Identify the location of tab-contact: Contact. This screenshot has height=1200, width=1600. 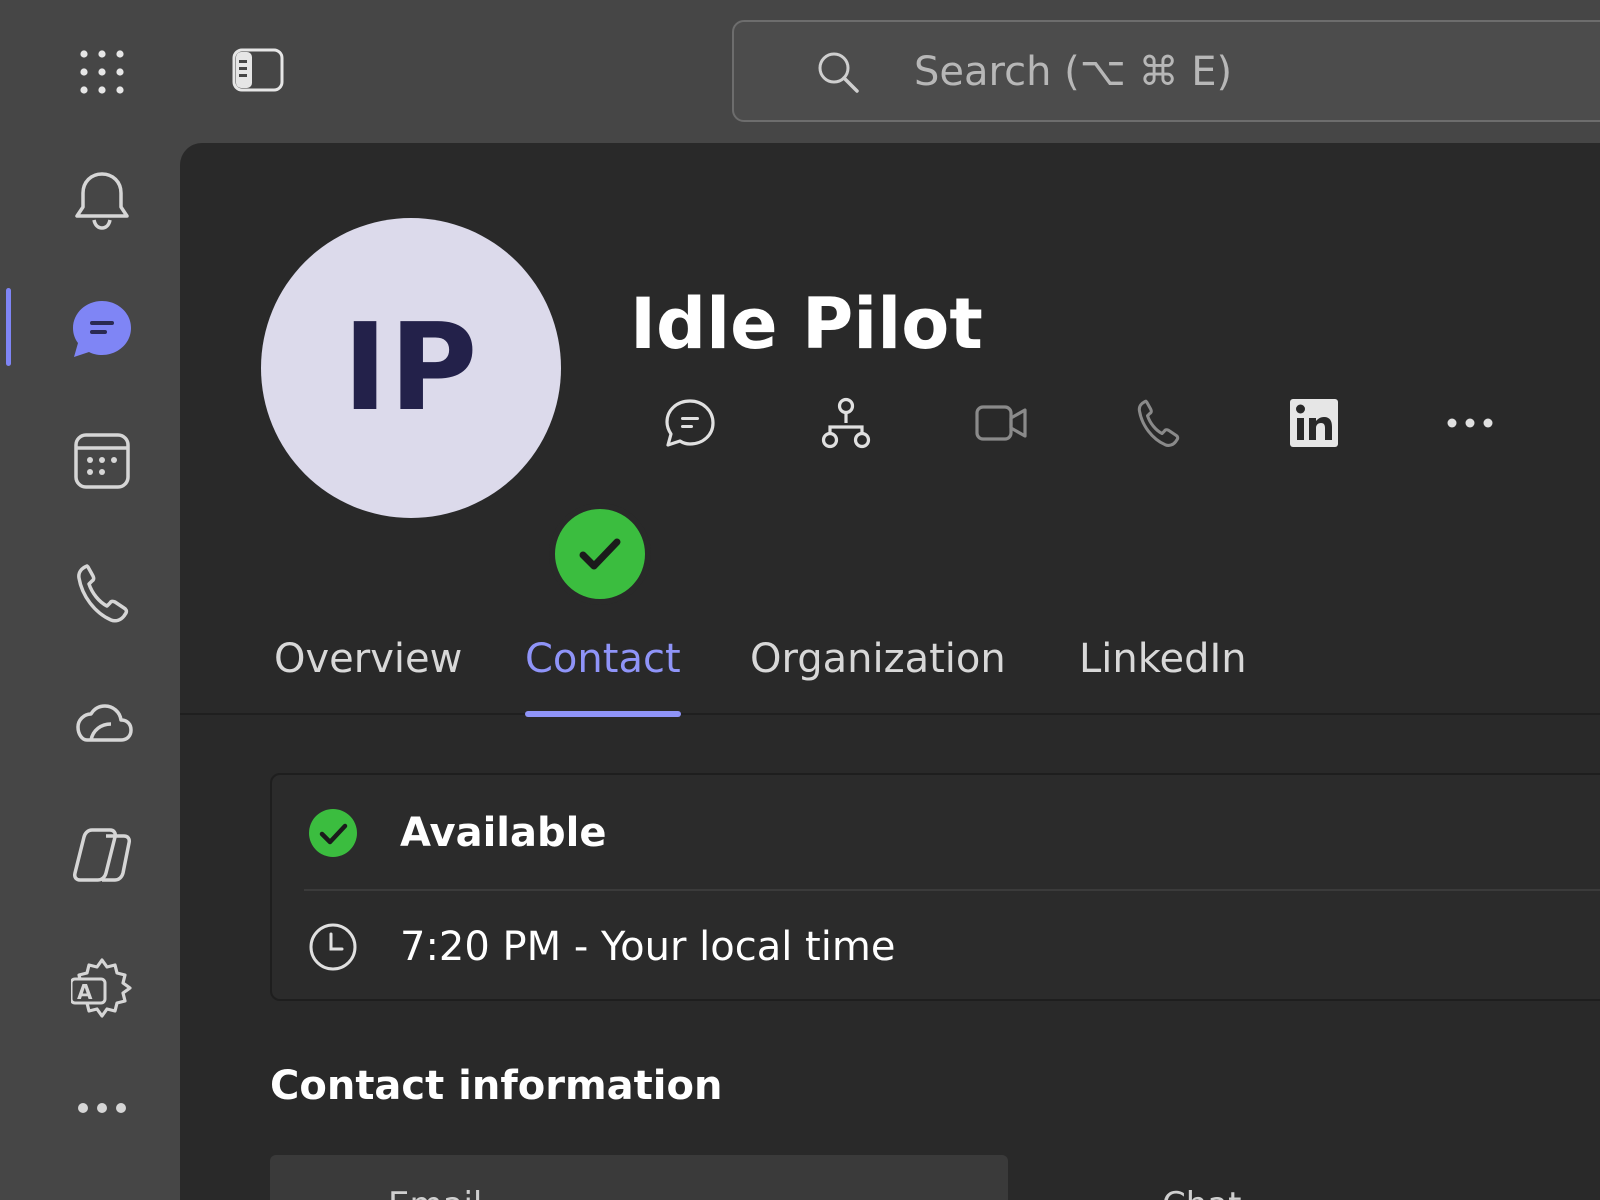
(603, 660).